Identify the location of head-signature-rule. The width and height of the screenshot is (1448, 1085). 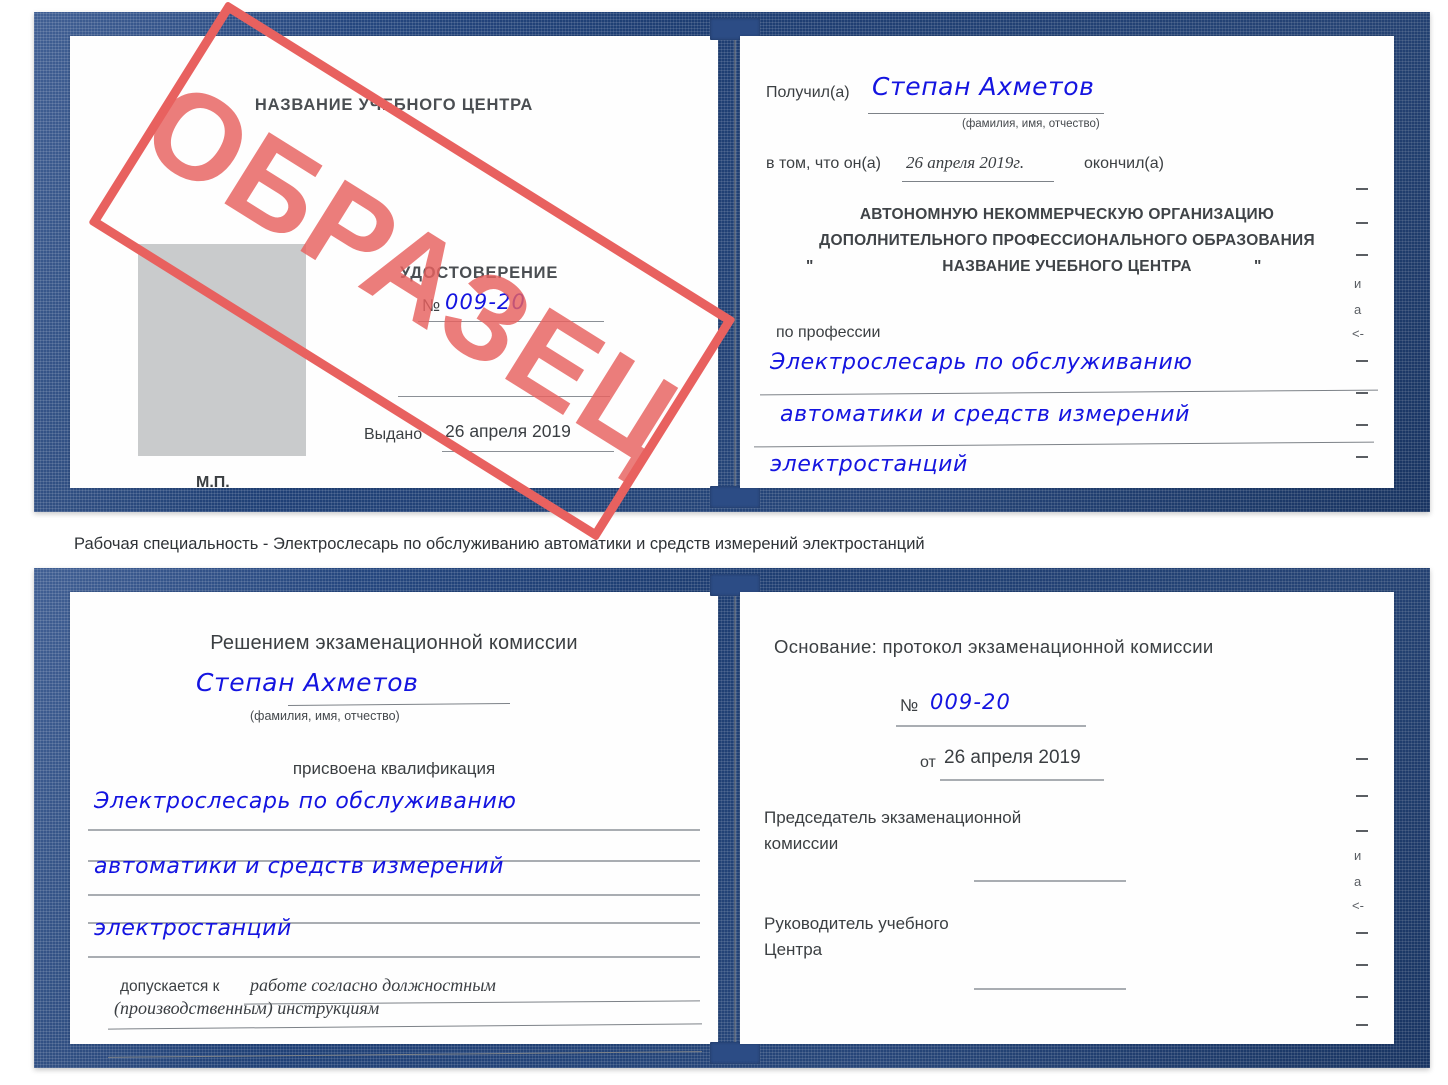
(1050, 989).